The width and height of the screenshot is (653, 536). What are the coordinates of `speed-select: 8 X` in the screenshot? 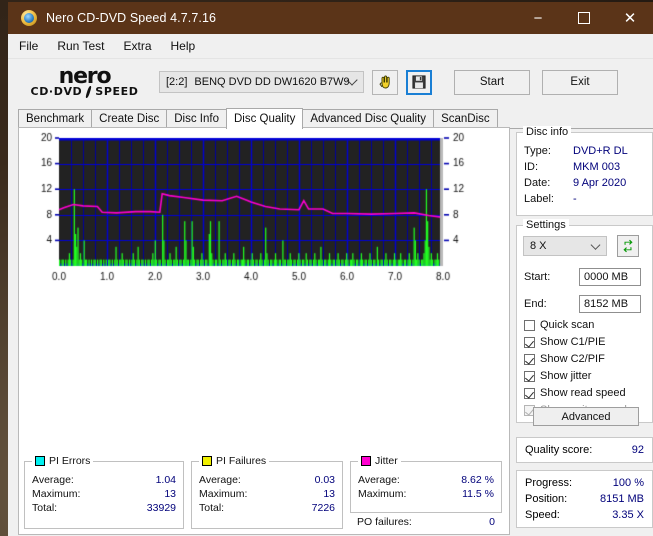 It's located at (565, 246).